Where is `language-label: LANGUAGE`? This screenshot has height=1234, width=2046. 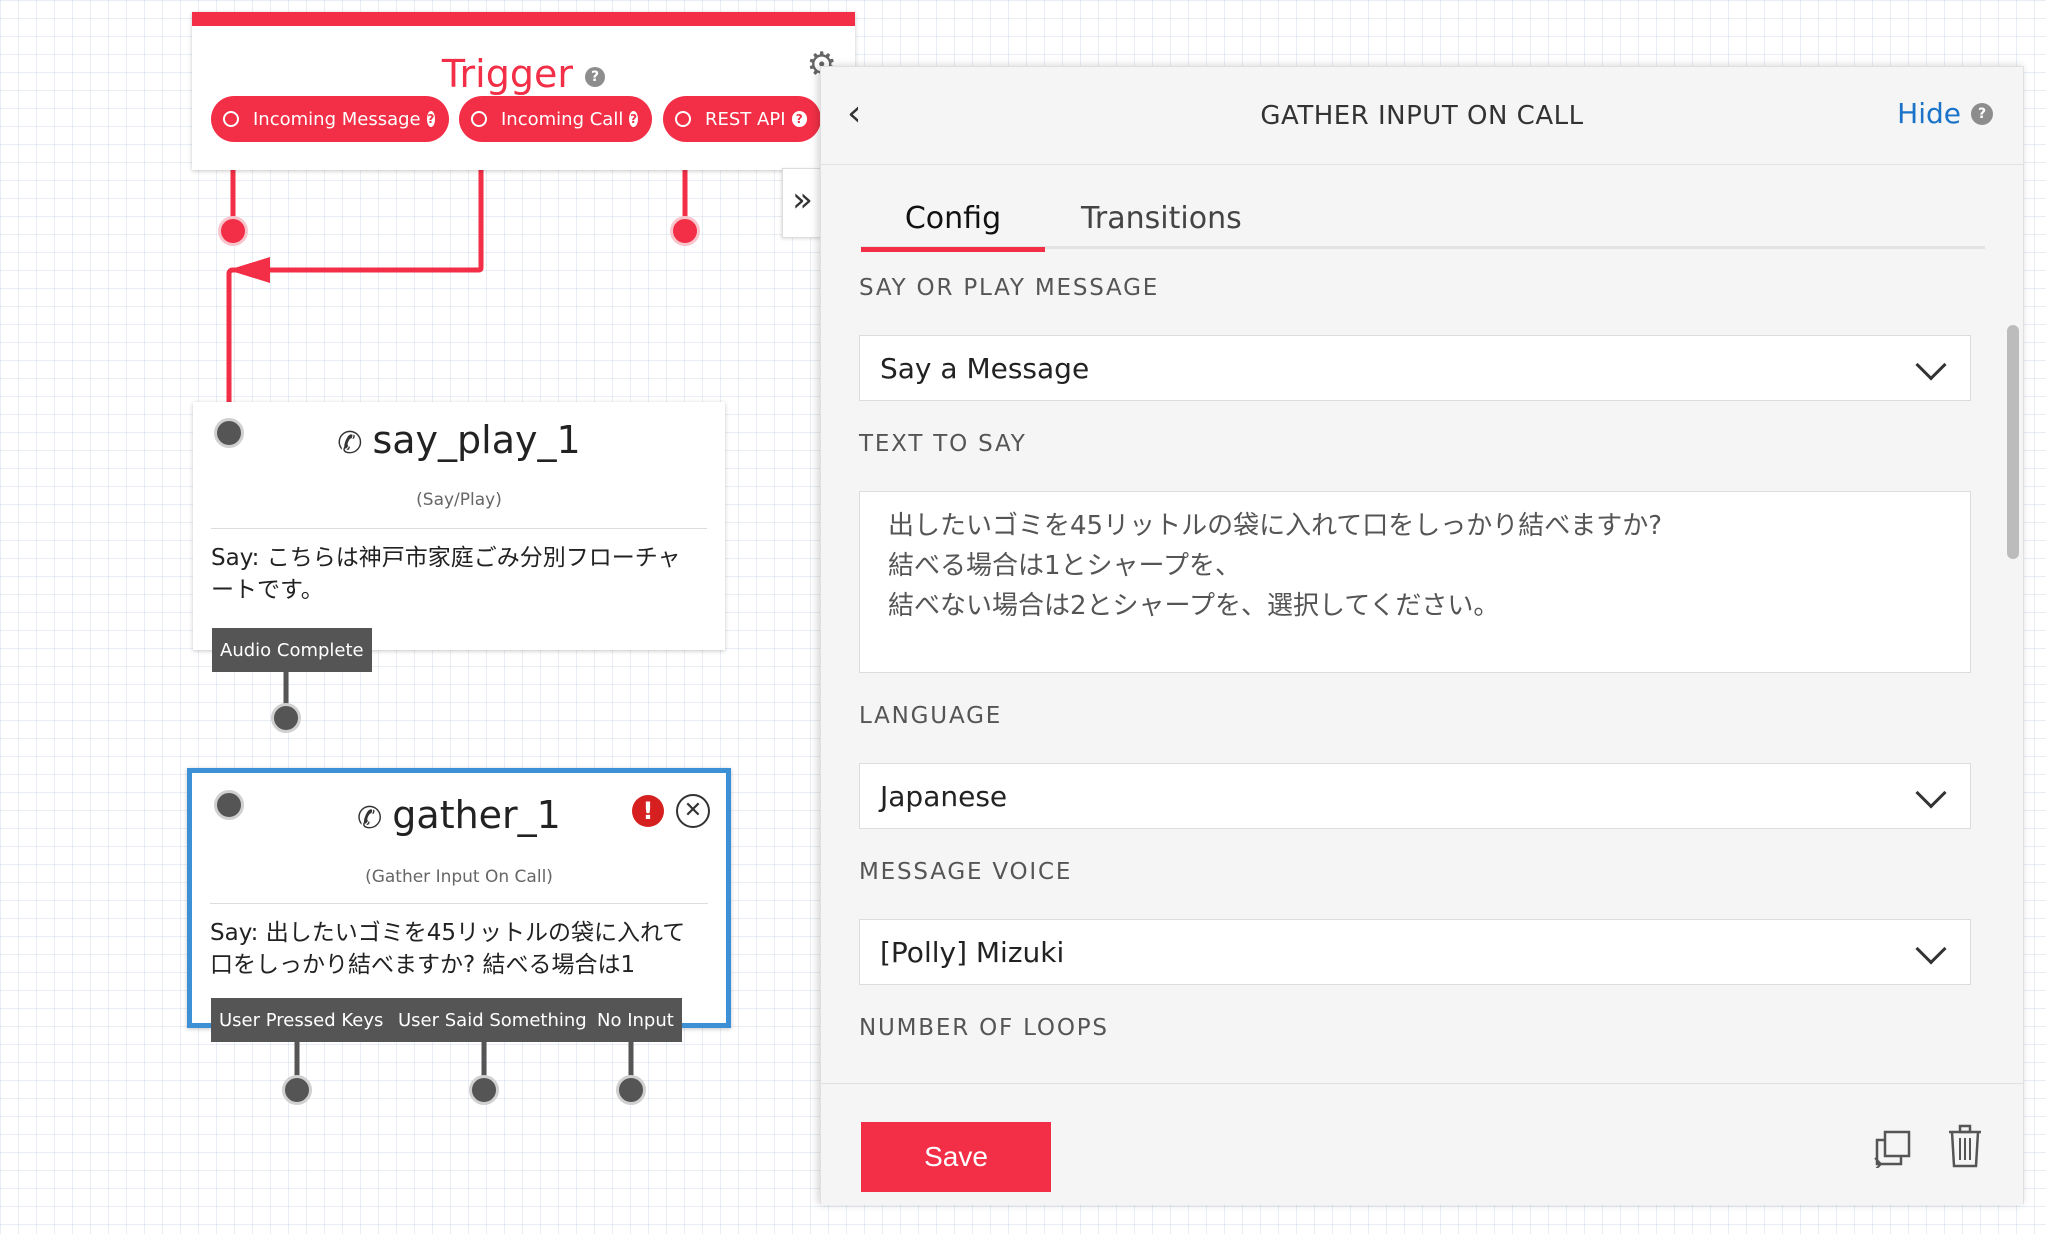
language-label: LANGUAGE is located at coordinates (931, 716).